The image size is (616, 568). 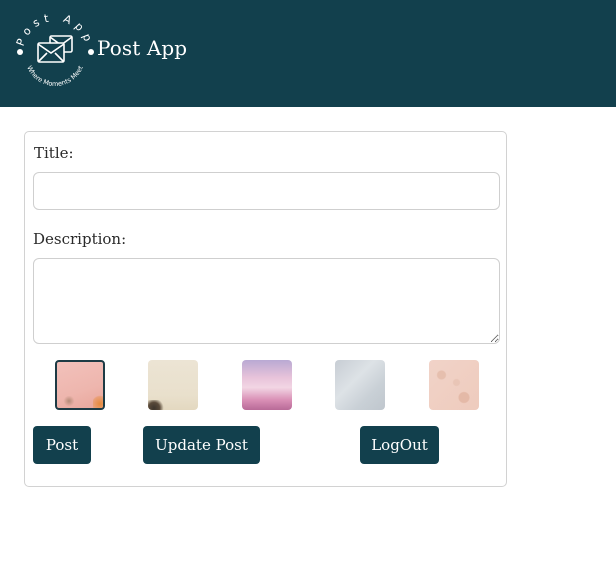 I want to click on background-option-cream, so click(x=173, y=385).